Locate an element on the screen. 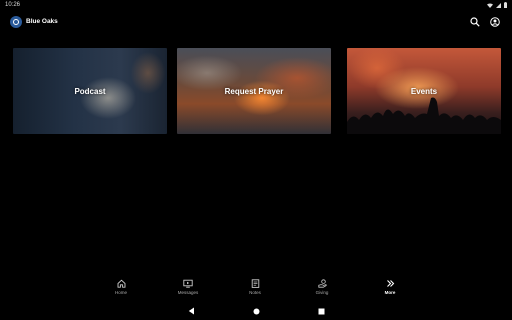 This screenshot has height=320, width=512. recents-icon is located at coordinates (321, 311).